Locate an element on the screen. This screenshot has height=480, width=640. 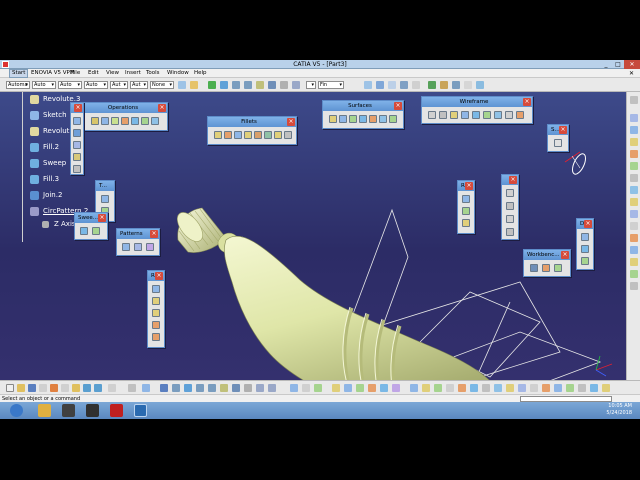
extrude-icon is located at coordinates (333, 119).